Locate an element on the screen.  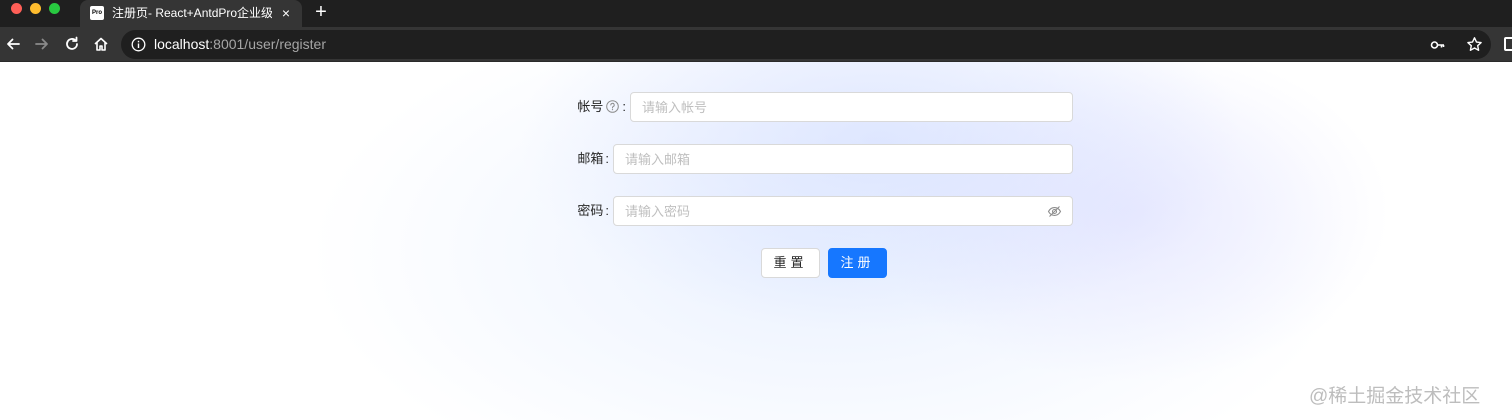
password-colon: : is located at coordinates (607, 210).